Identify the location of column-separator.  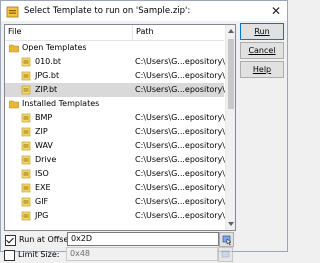
(132, 32).